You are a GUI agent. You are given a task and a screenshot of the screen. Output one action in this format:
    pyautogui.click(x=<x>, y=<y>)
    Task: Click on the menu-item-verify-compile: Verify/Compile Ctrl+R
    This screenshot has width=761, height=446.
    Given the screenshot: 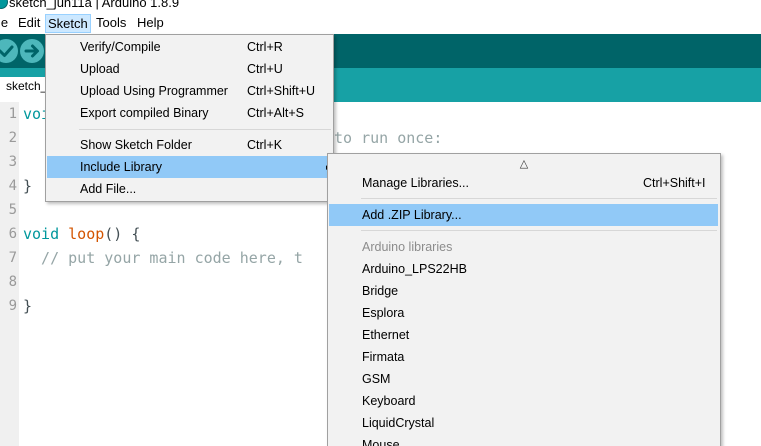 What is the action you would take?
    pyautogui.click(x=189, y=47)
    